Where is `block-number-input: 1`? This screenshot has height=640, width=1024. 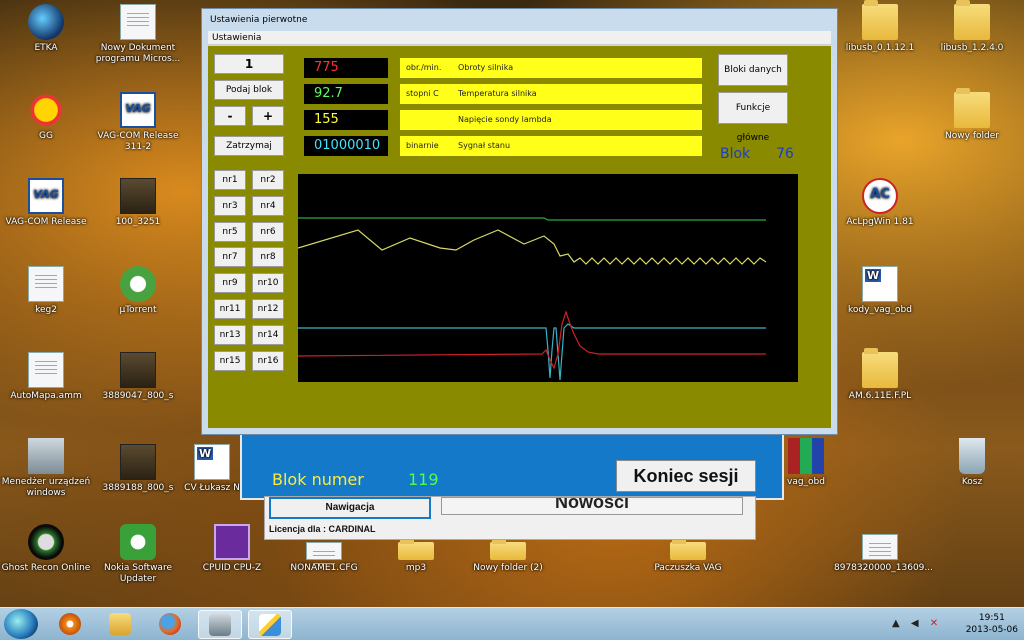 block-number-input: 1 is located at coordinates (249, 64).